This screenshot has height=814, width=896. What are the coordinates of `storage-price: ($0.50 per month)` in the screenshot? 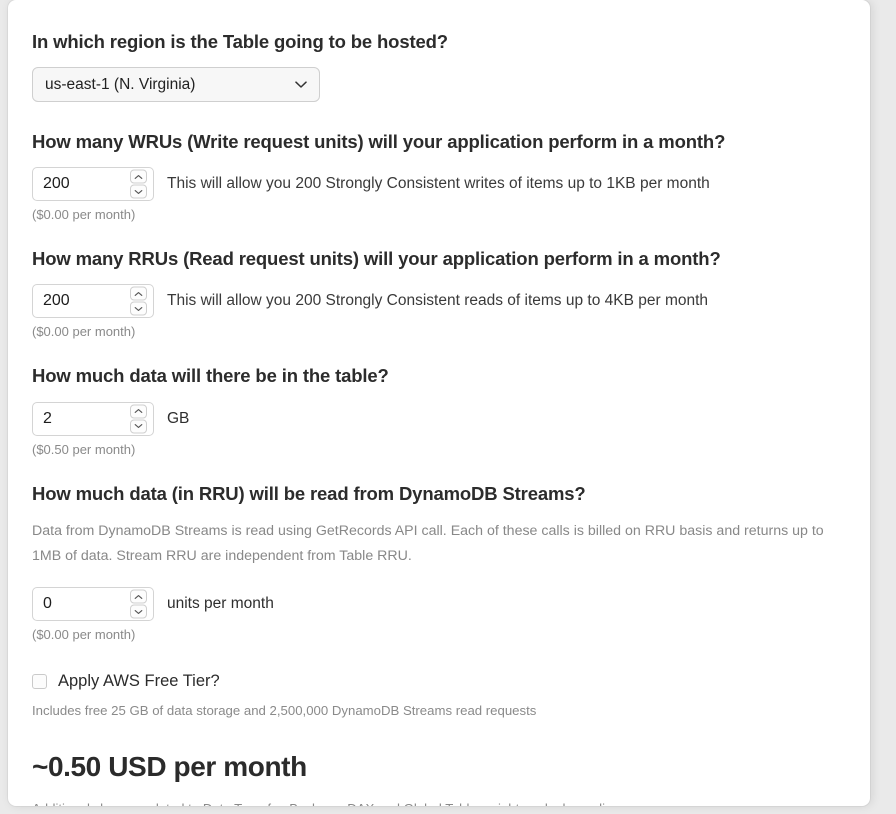 It's located at (84, 449).